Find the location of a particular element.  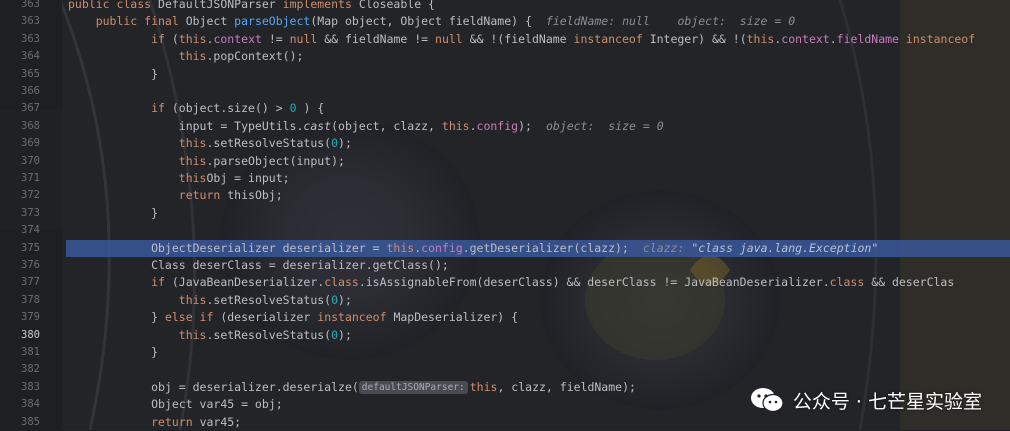

code-token: != is located at coordinates (275, 38).